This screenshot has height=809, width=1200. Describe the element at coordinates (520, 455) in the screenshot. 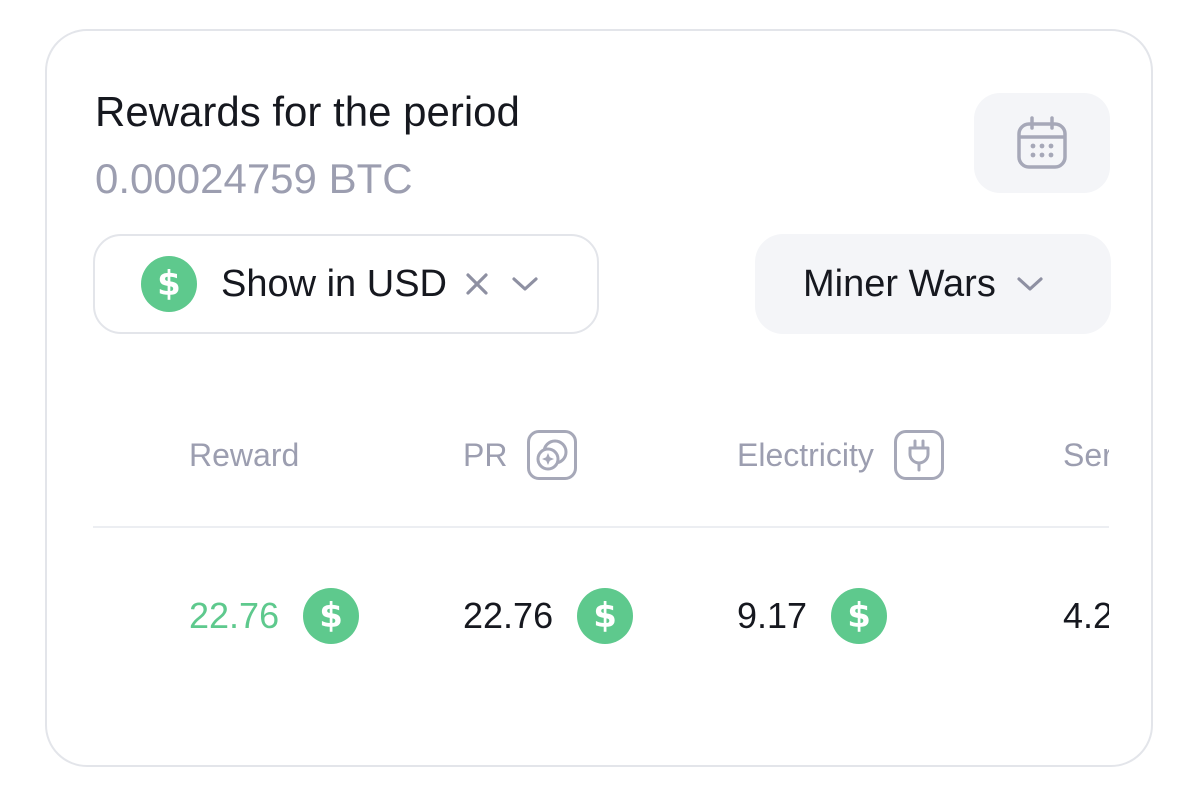

I see `column-header-pr: PR` at that location.